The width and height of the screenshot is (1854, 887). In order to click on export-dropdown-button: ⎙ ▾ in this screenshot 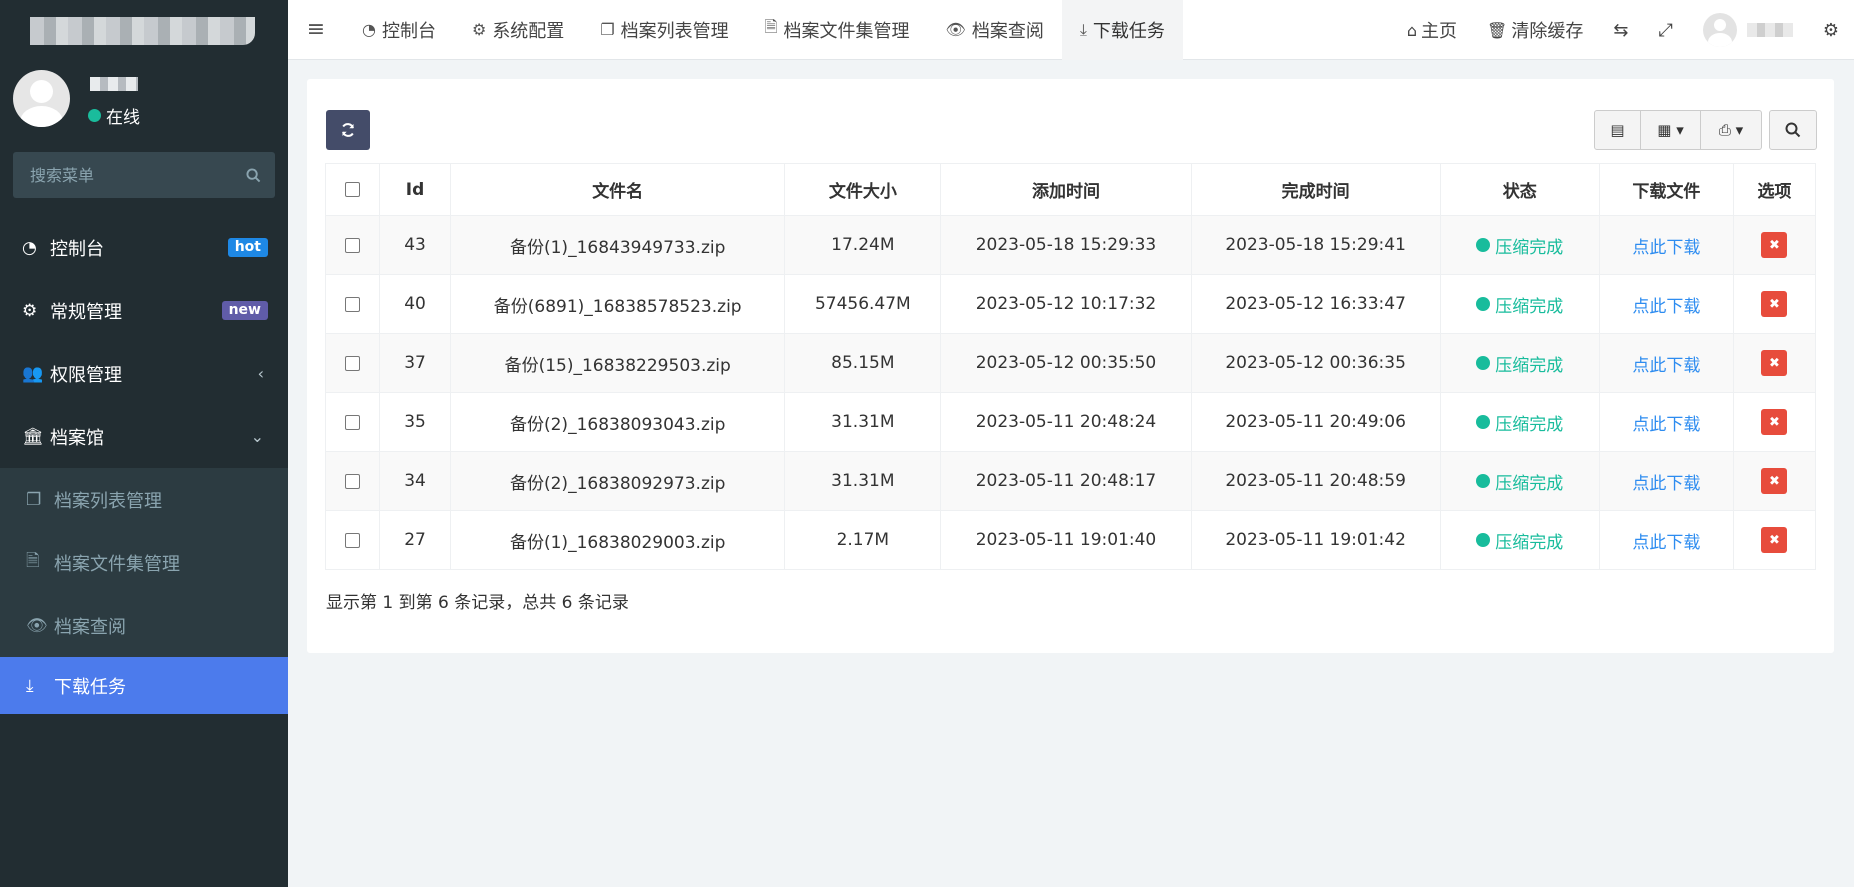, I will do `click(1731, 130)`.